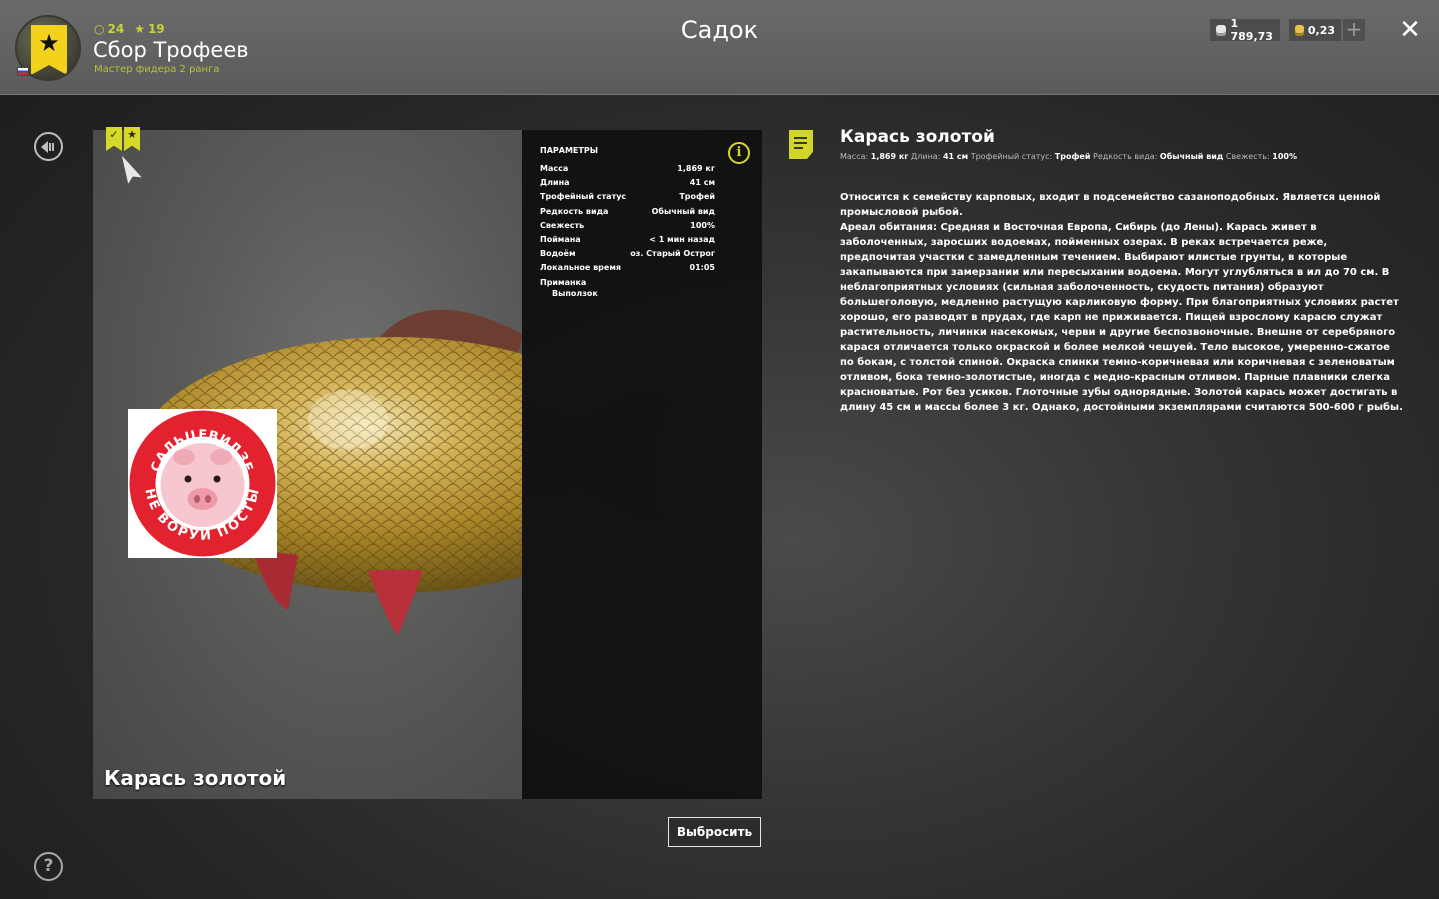  I want to click on param-row-caught: Поймана < 1 мин назад, so click(627, 241).